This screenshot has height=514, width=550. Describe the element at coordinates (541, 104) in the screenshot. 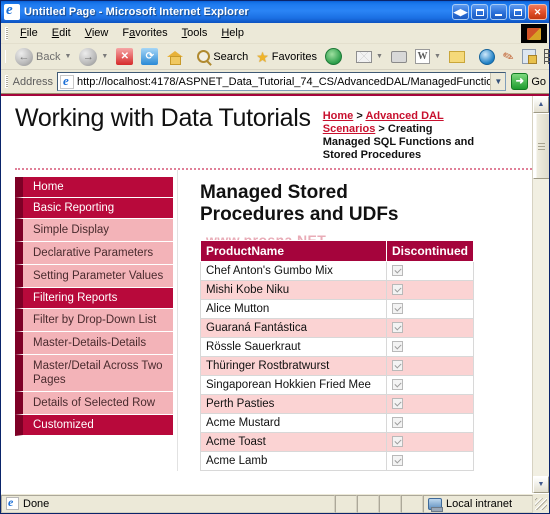

I see `scroll-up-button: ▲` at that location.